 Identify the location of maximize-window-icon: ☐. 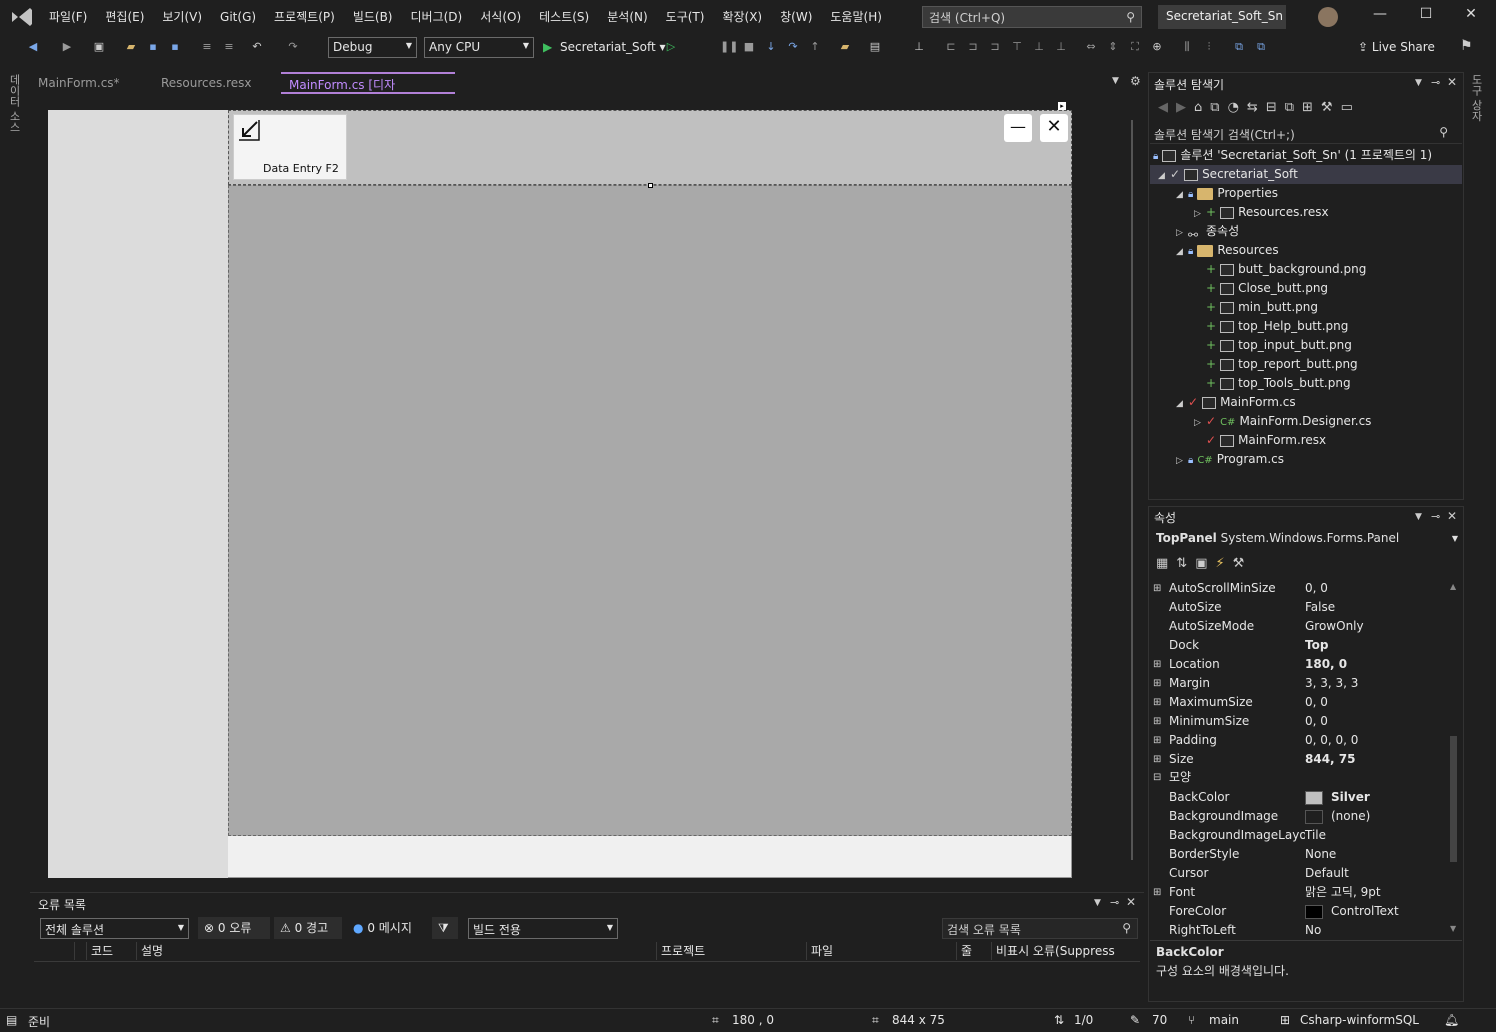
(1426, 17).